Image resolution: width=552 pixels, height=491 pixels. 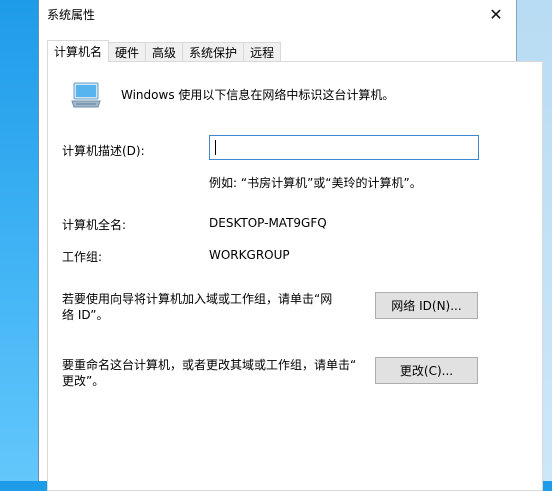 I want to click on rename-instructions: 要重命名这台计算机，或者更改其域或工作组，请单击“ 更改”。, so click(x=209, y=373).